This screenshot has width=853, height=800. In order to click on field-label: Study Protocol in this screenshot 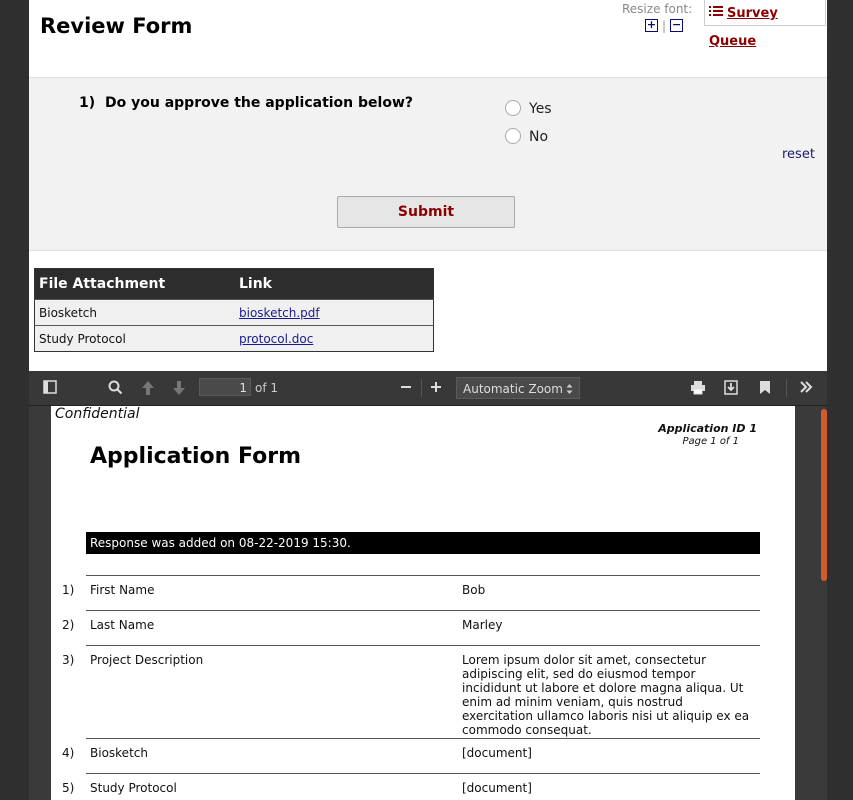, I will do `click(133, 788)`.